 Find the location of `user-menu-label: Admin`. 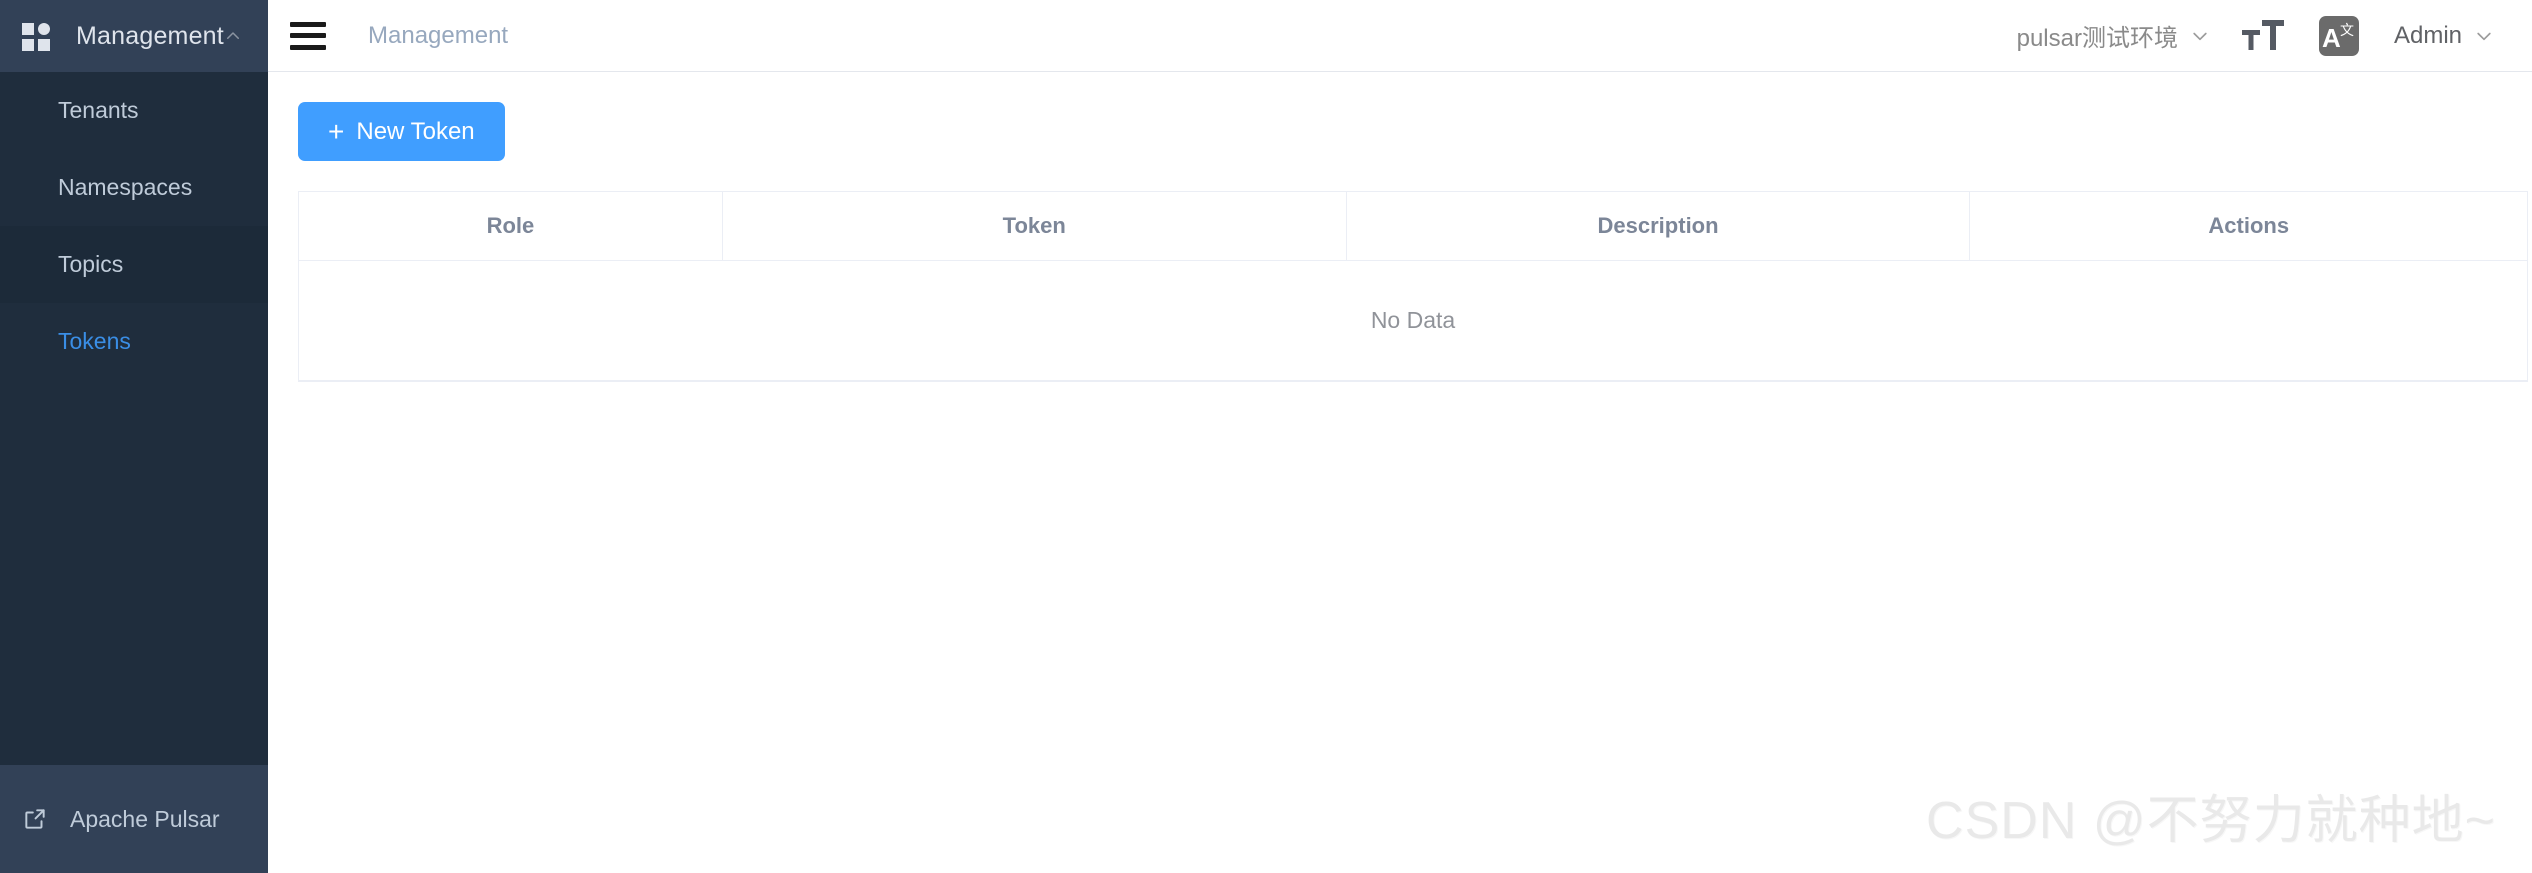

user-menu-label: Admin is located at coordinates (2427, 35).